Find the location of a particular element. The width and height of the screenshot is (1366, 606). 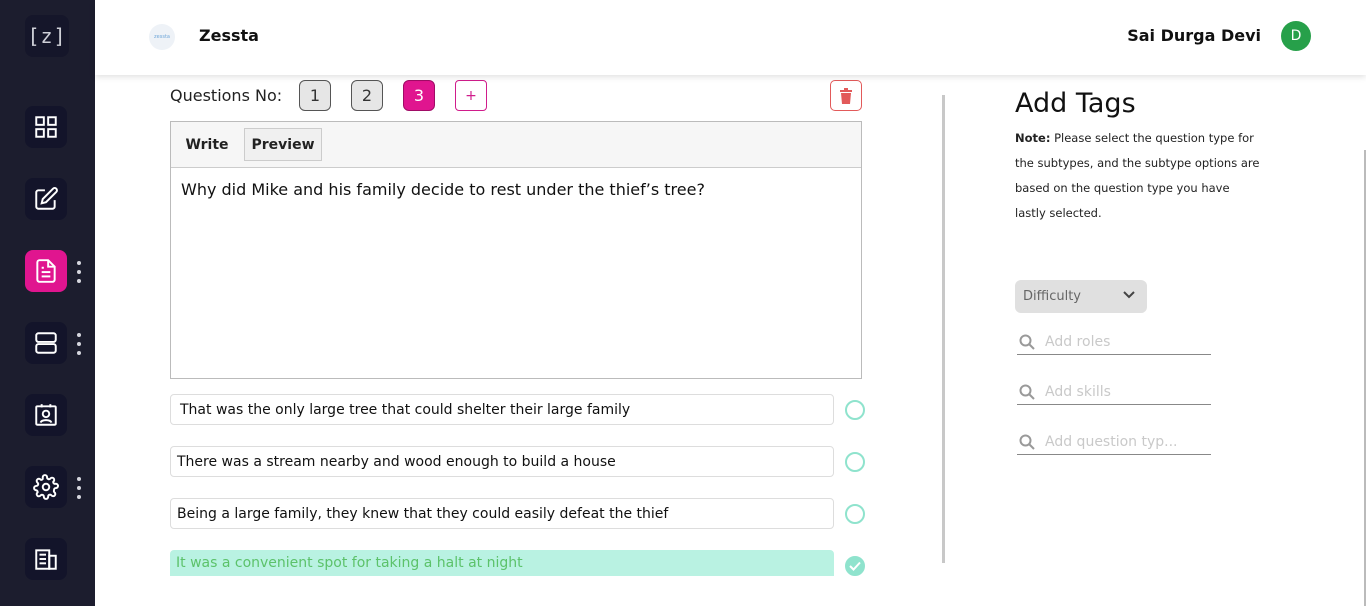

brand-name: Zessta is located at coordinates (229, 35).